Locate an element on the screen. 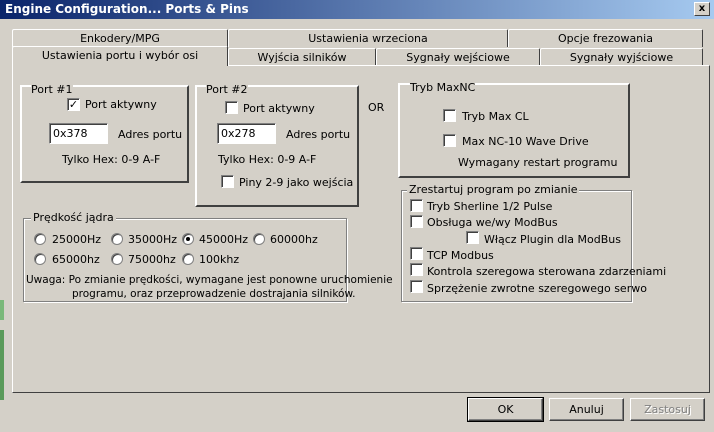 This screenshot has width=714, height=432. kernel-25000-radio is located at coordinates (40, 239).